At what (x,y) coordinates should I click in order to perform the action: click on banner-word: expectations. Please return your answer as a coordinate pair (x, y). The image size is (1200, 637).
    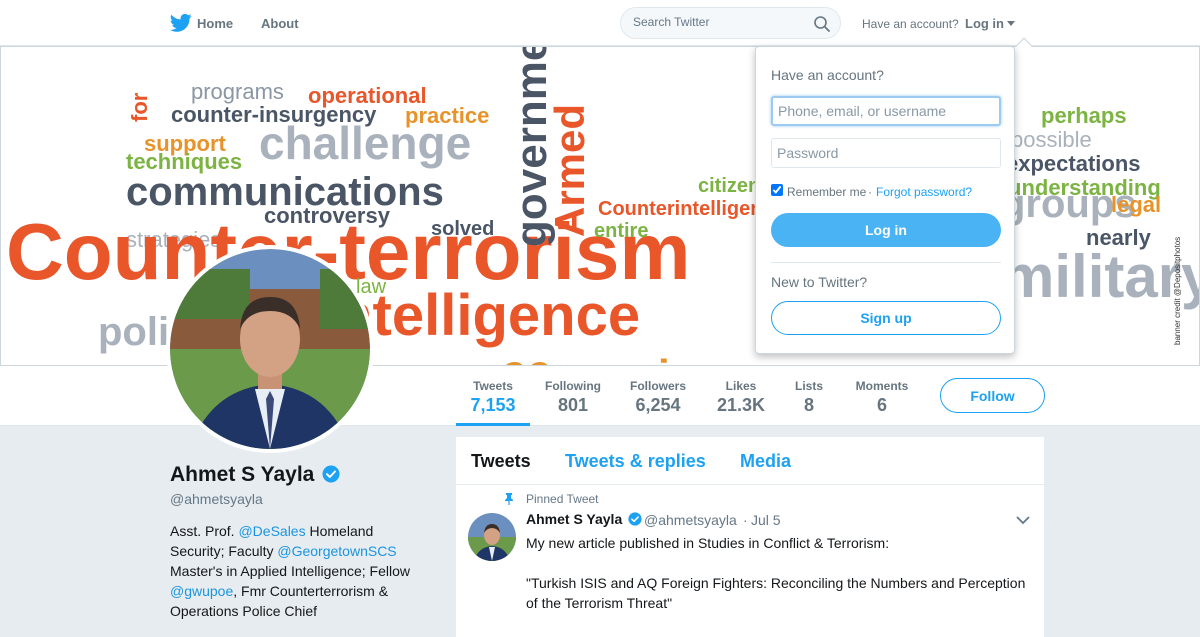
    Looking at the image, I should click on (1073, 163).